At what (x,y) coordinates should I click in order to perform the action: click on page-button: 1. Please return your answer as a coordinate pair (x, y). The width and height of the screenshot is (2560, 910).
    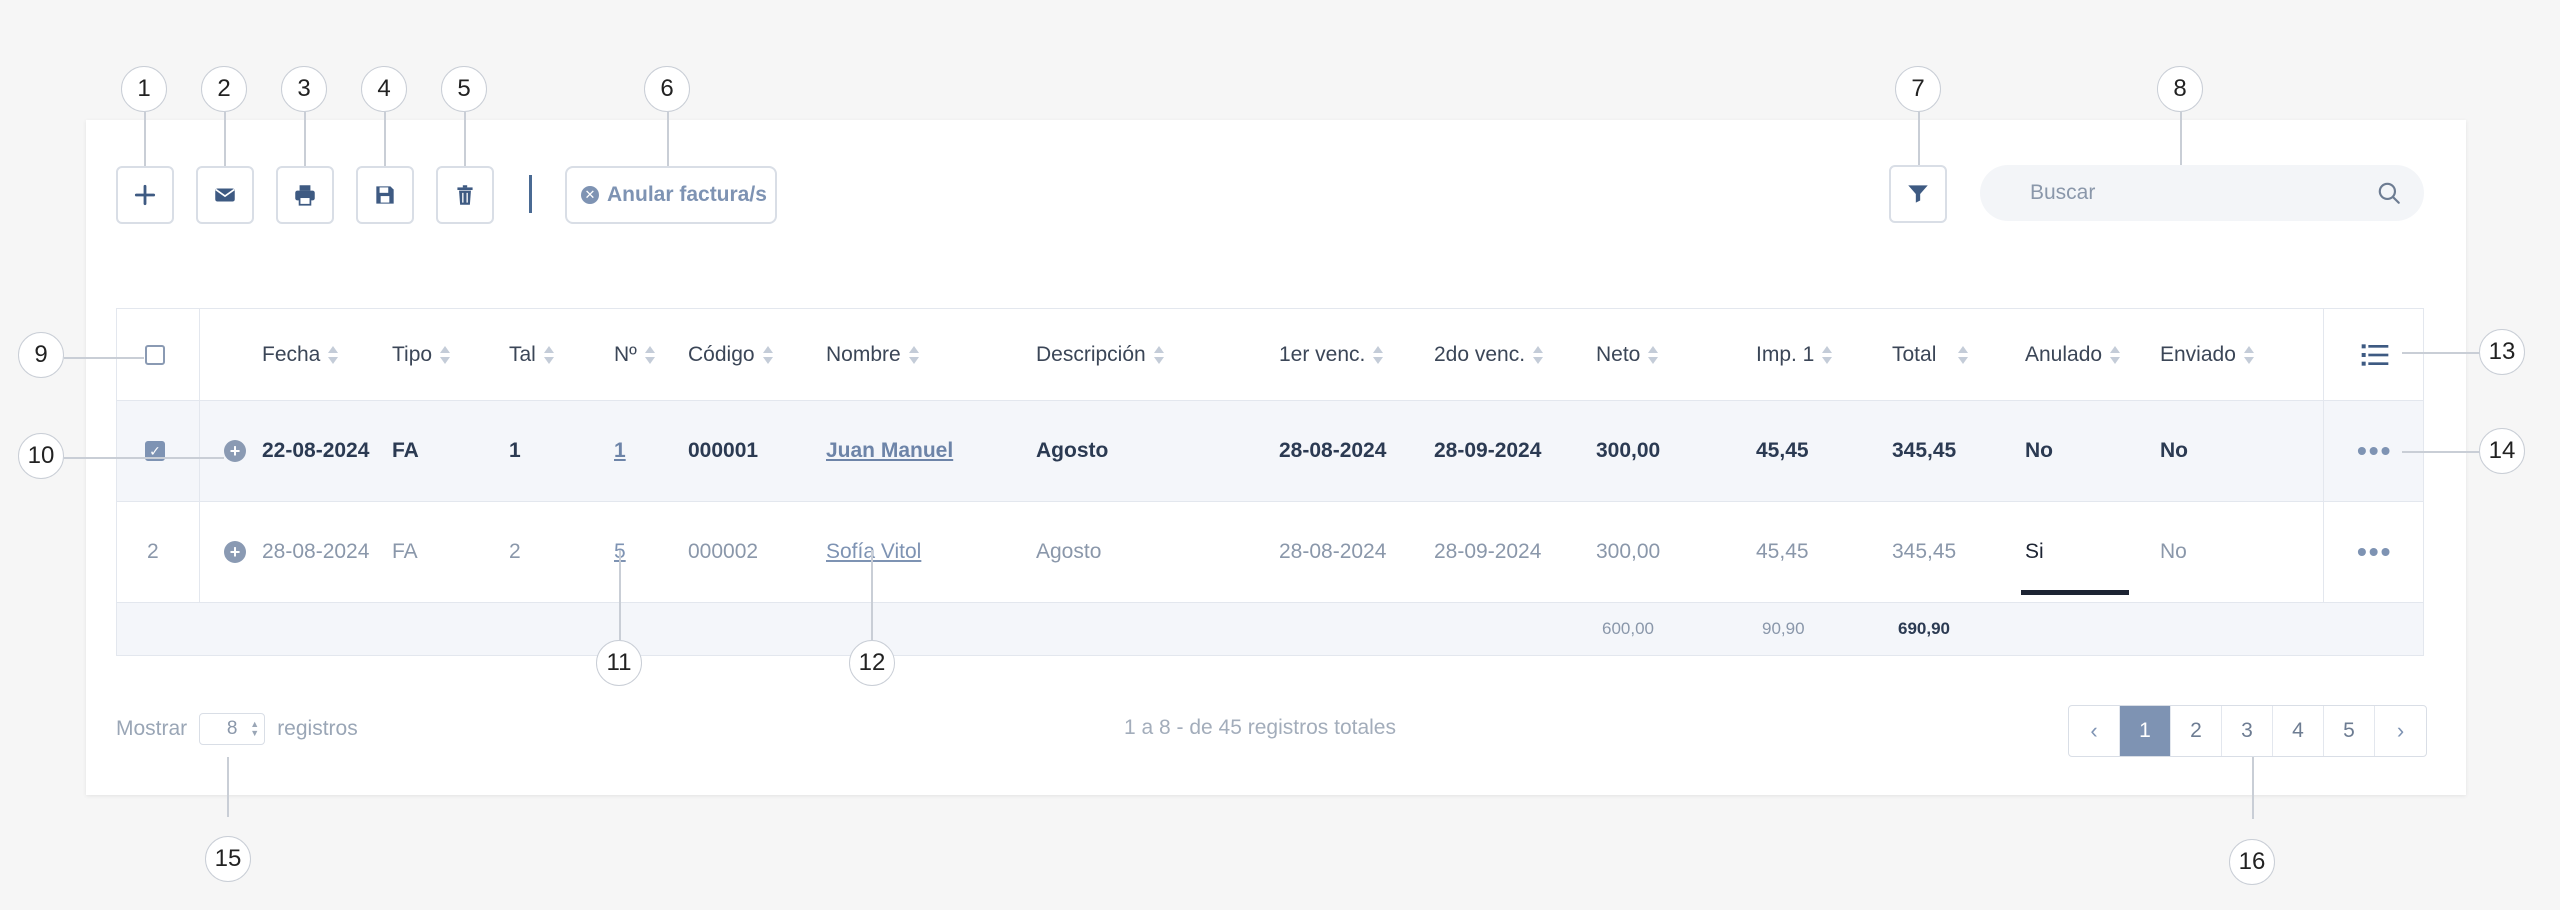
    Looking at the image, I should click on (2145, 731).